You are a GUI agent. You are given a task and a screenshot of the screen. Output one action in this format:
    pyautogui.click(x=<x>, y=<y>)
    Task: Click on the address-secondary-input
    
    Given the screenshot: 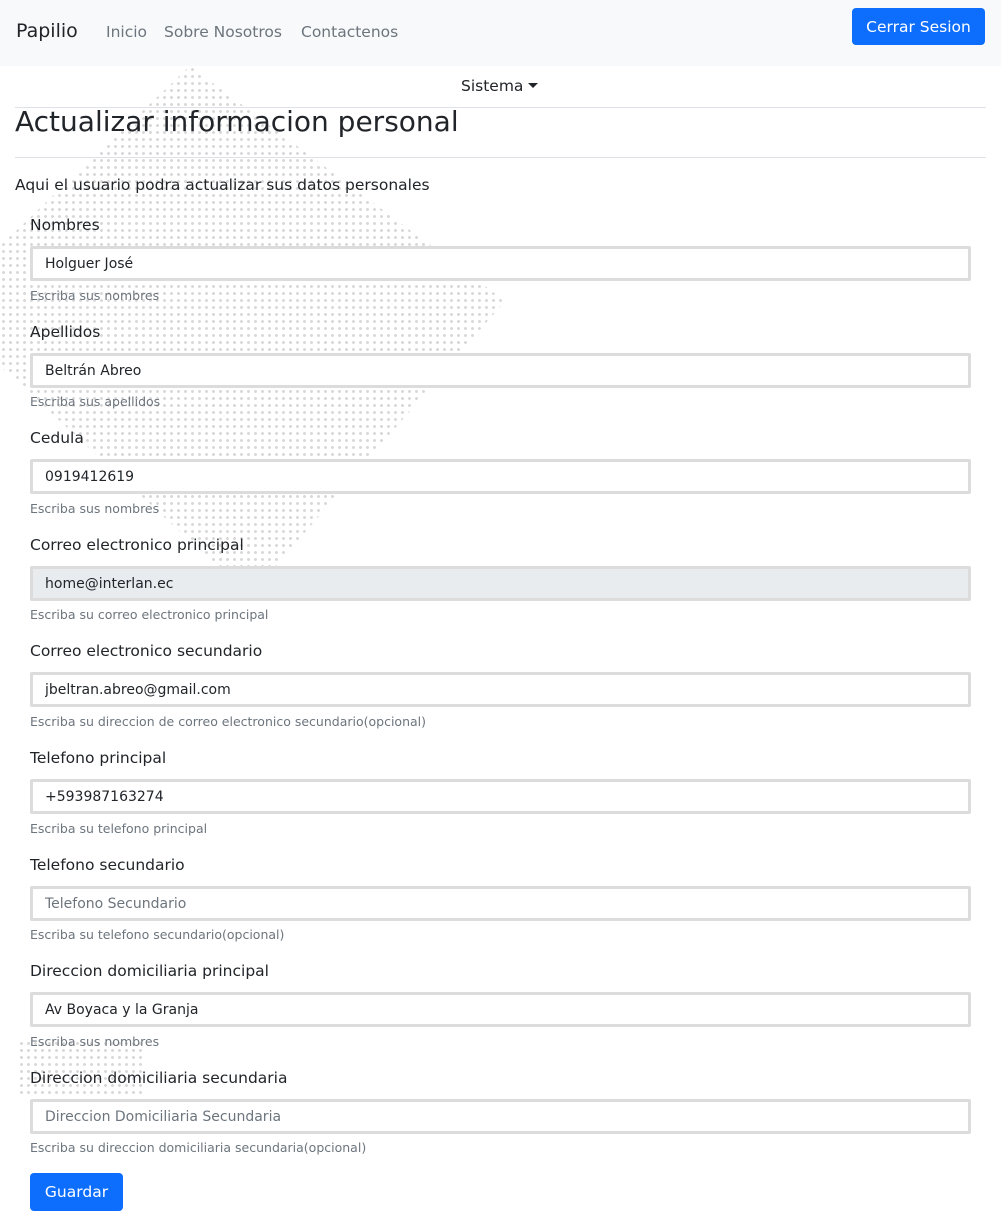 What is the action you would take?
    pyautogui.click(x=500, y=1116)
    